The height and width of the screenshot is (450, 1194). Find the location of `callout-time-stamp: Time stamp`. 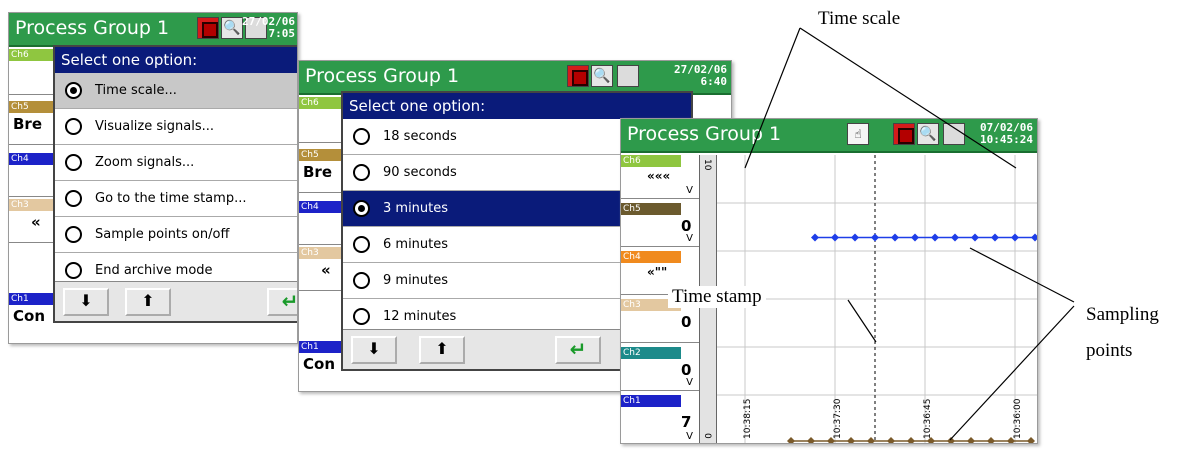

callout-time-stamp: Time stamp is located at coordinates (717, 297).